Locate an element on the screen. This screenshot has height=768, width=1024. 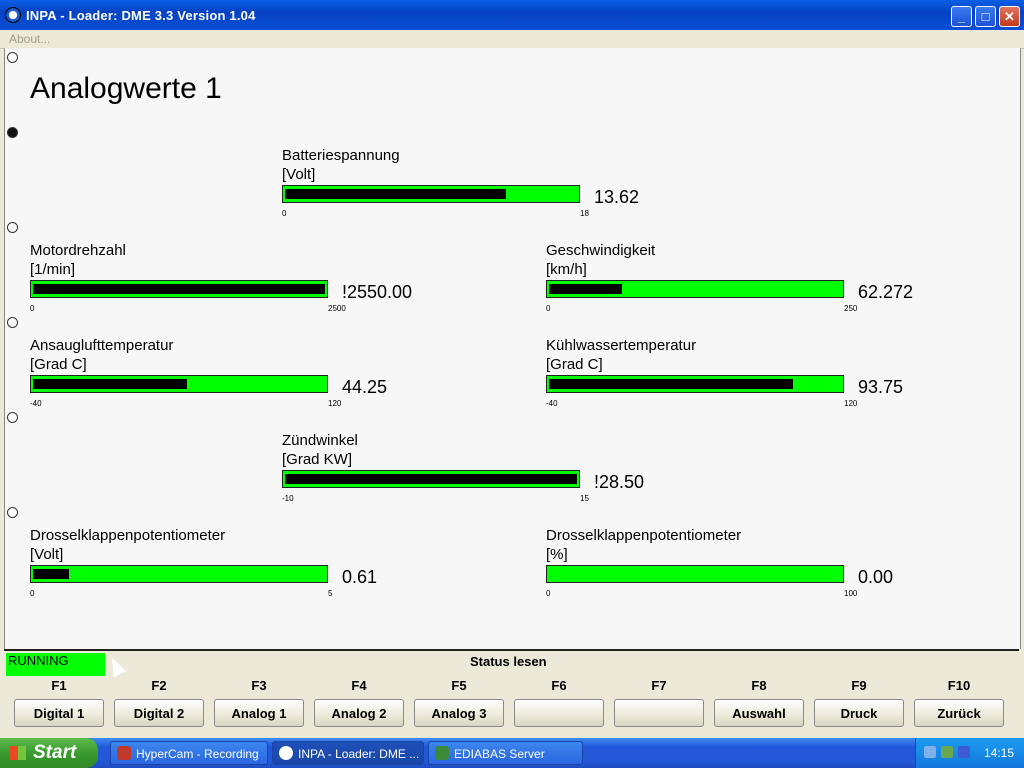
fkey-label-f5: F5 is located at coordinates (459, 685).